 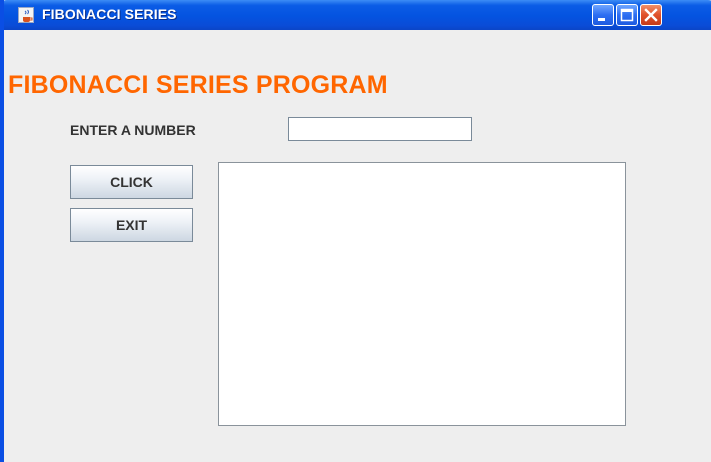 I want to click on close-icon, so click(x=651, y=15).